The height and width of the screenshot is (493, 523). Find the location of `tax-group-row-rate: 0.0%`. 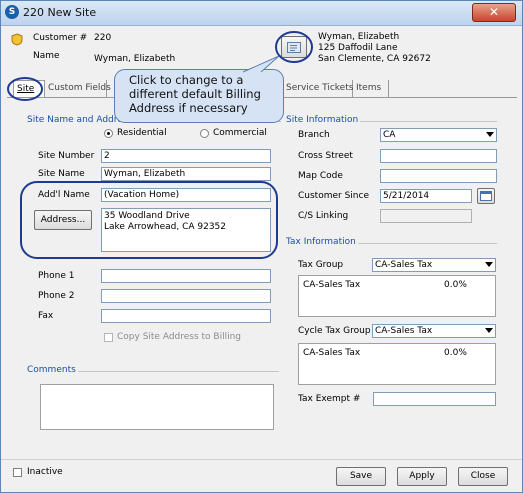

tax-group-row-rate: 0.0% is located at coordinates (455, 285).